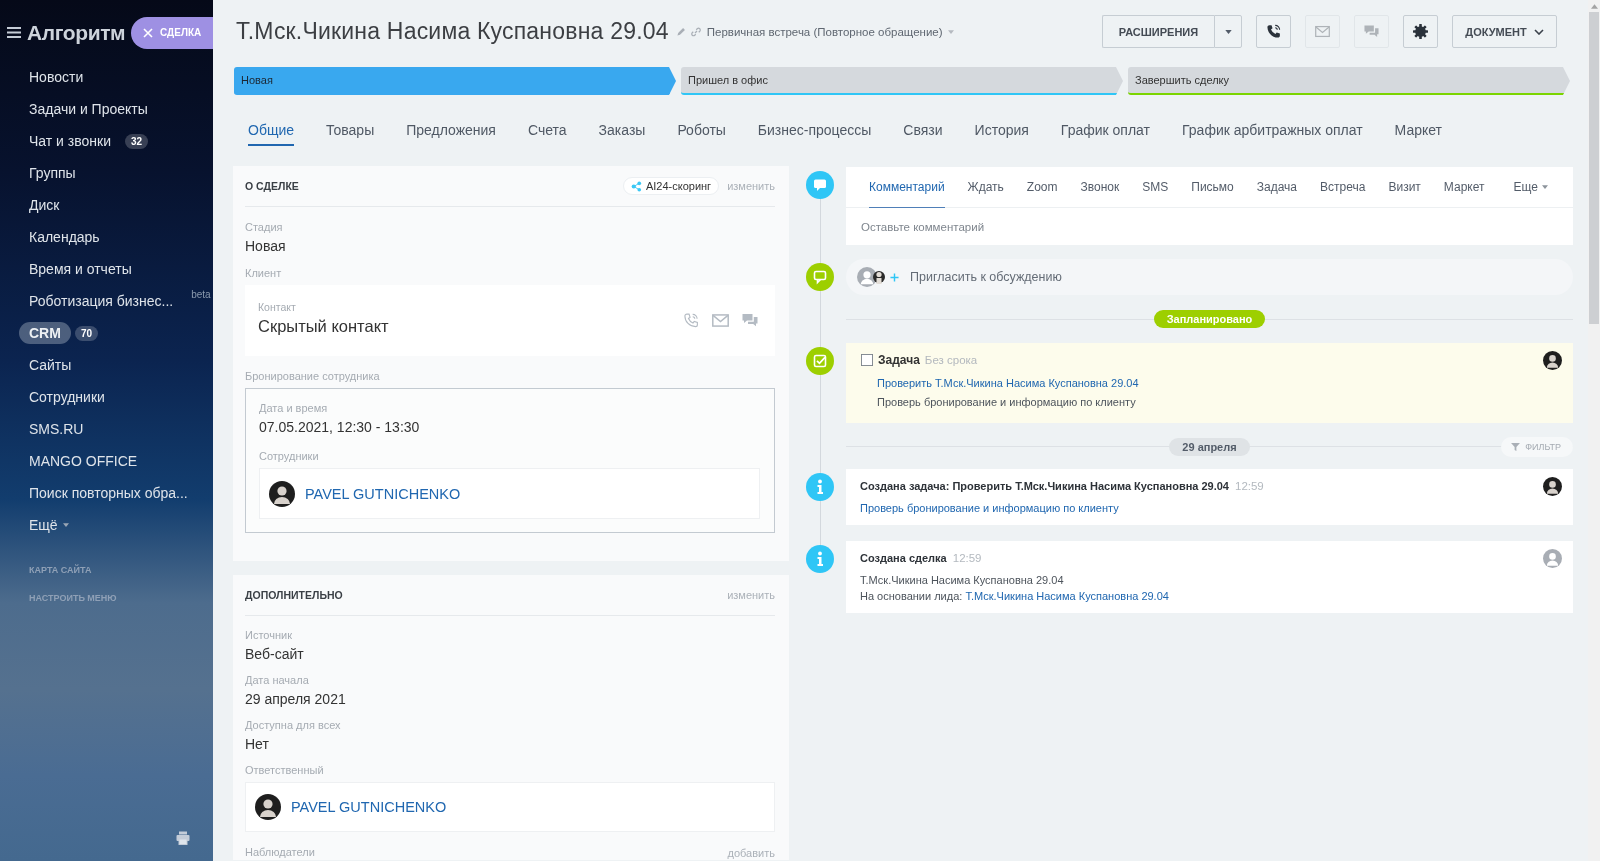  Describe the element at coordinates (1211, 508) in the screenshot. I see `event-link: Проверь бронирование и информацию по клиенту` at that location.